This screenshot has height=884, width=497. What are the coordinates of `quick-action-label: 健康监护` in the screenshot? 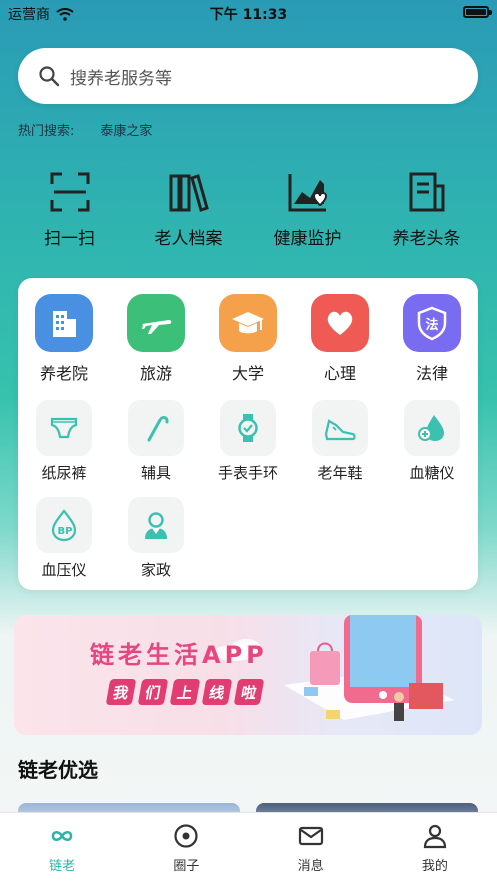 It's located at (307, 239).